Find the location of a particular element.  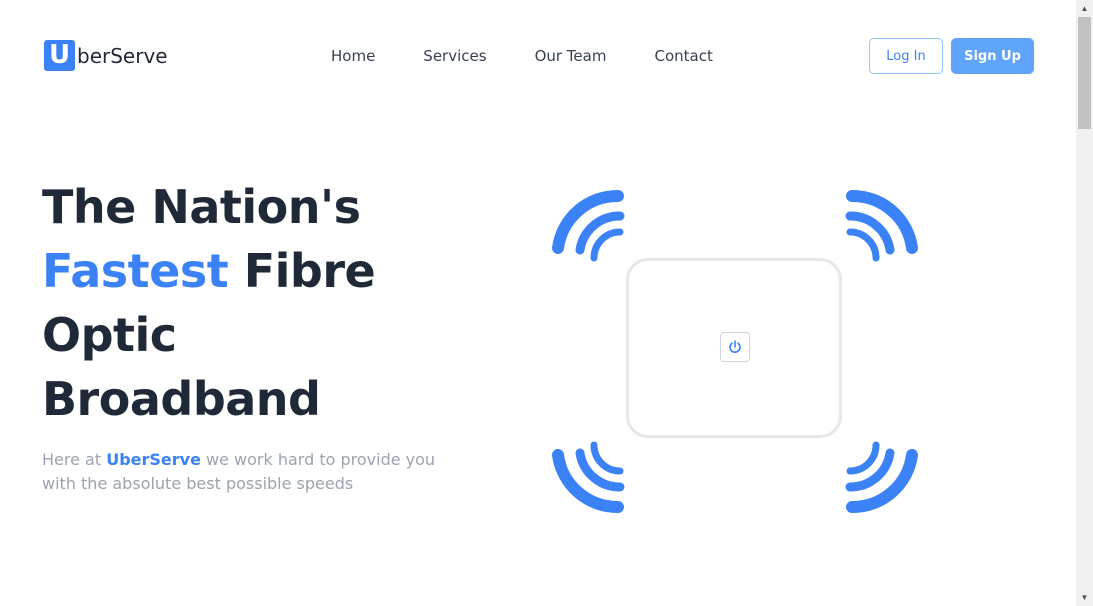

power-button is located at coordinates (735, 347).